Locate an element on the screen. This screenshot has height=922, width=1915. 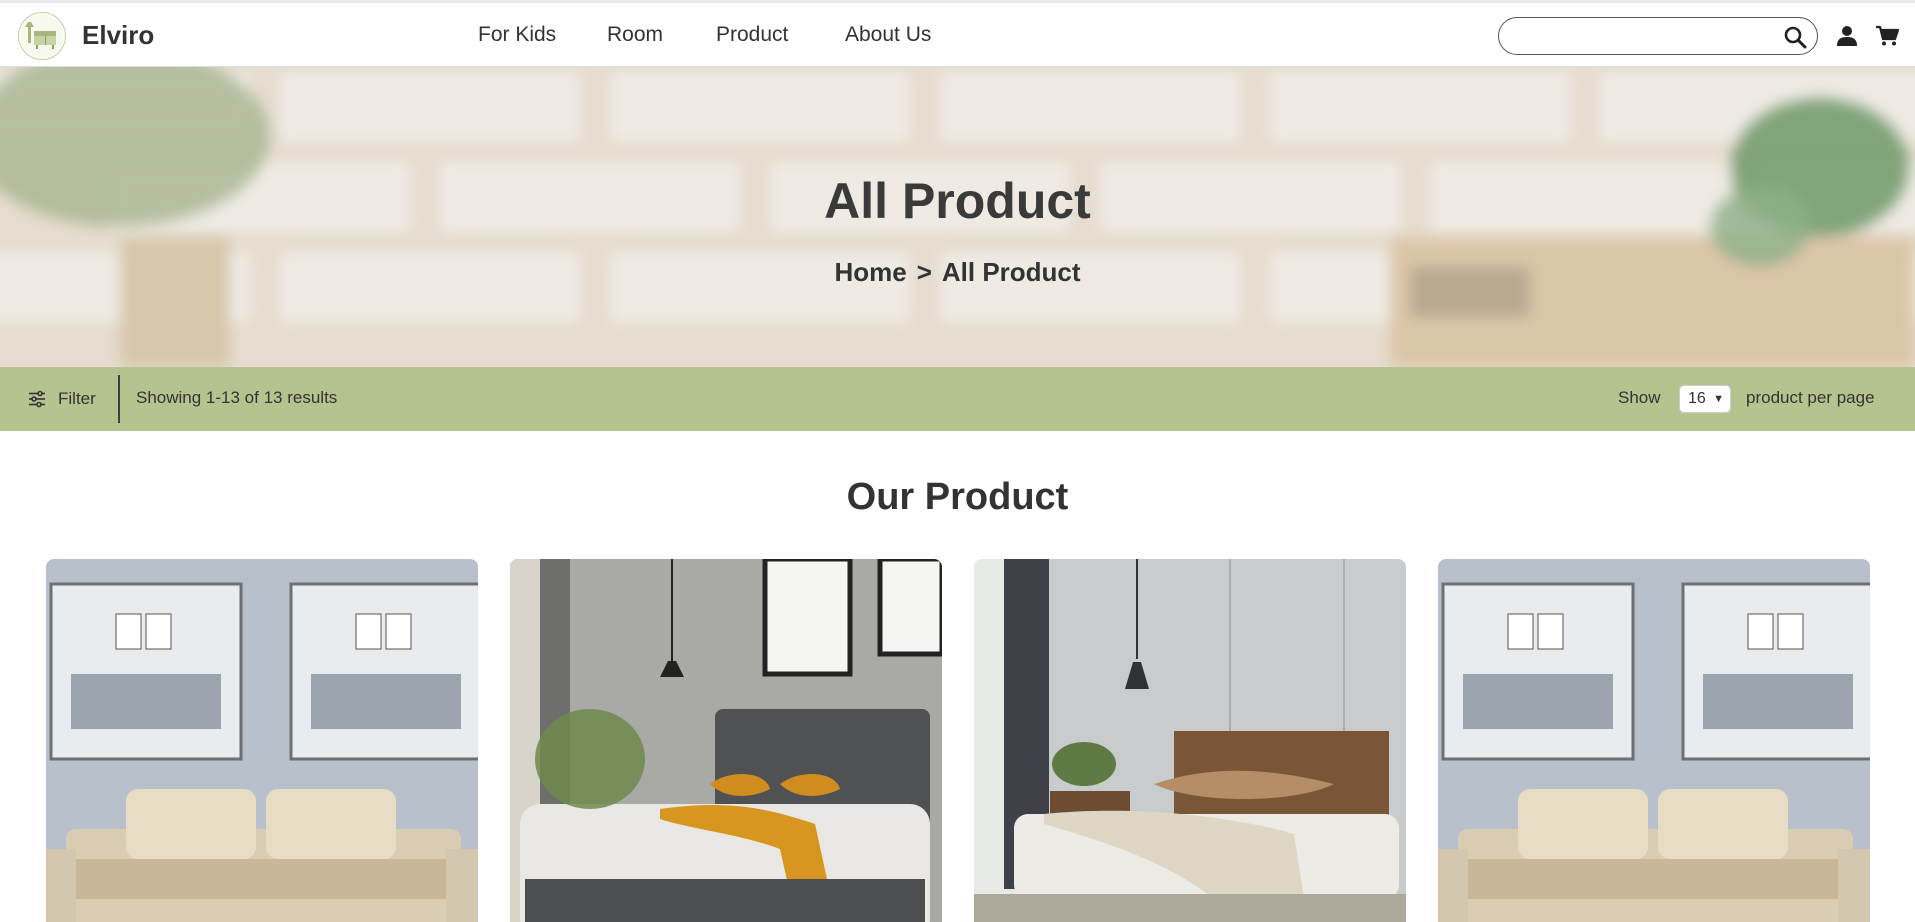
show-label: Show is located at coordinates (1639, 397).